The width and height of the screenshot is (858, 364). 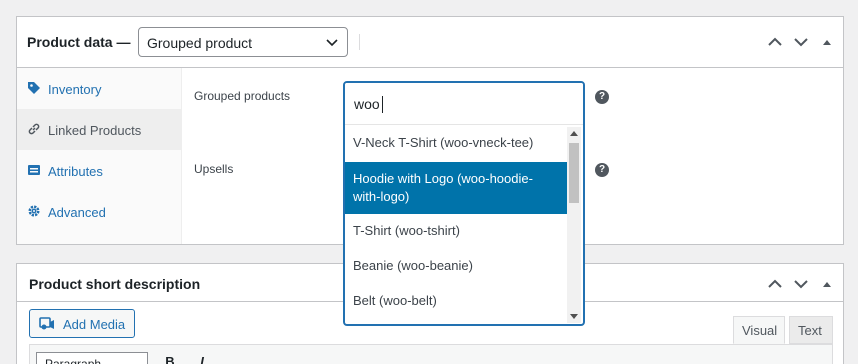 What do you see at coordinates (200, 43) in the screenshot?
I see `product-type-value: Grouped product` at bounding box center [200, 43].